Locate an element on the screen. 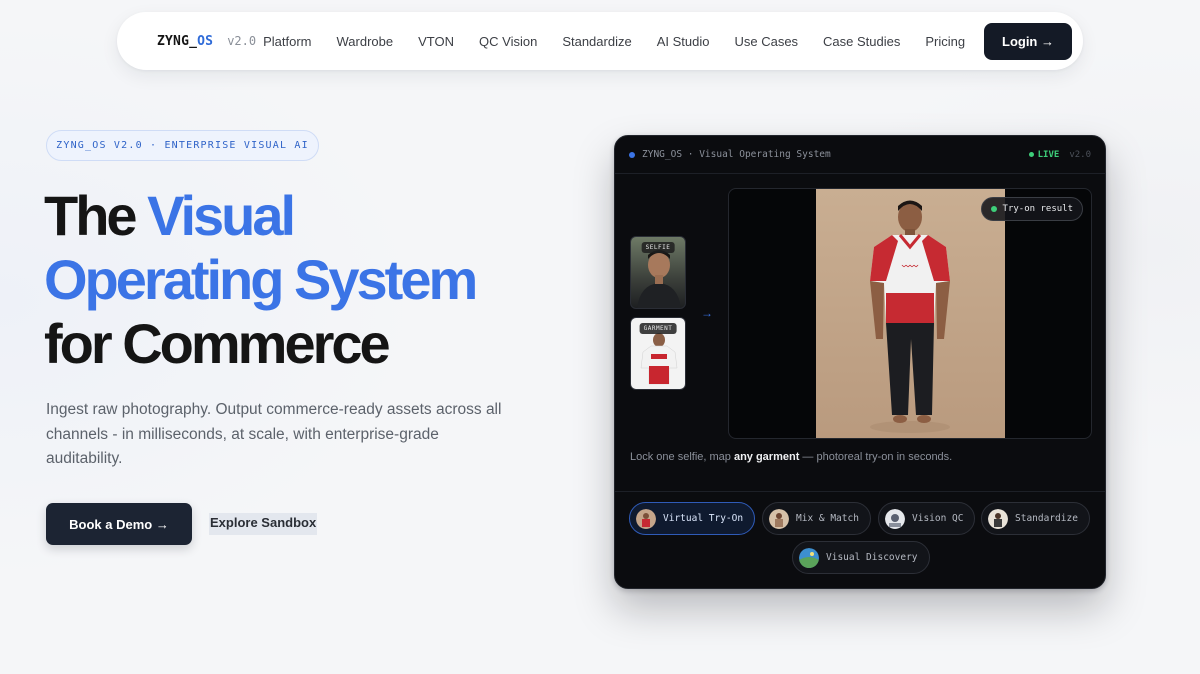  mix-match-avatar-icon is located at coordinates (779, 518).